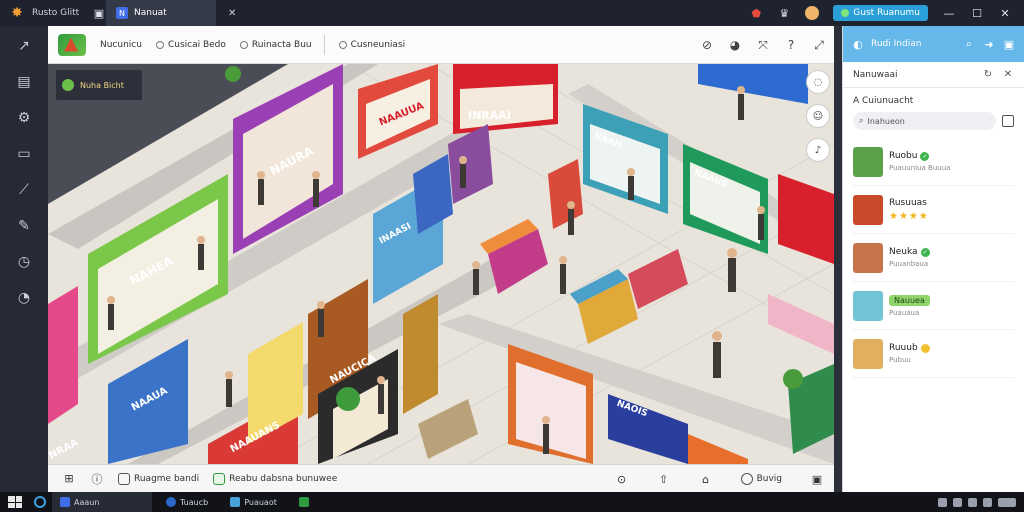 The image size is (1024, 512). I want to click on user-bubble-icon: ☺, so click(818, 116).